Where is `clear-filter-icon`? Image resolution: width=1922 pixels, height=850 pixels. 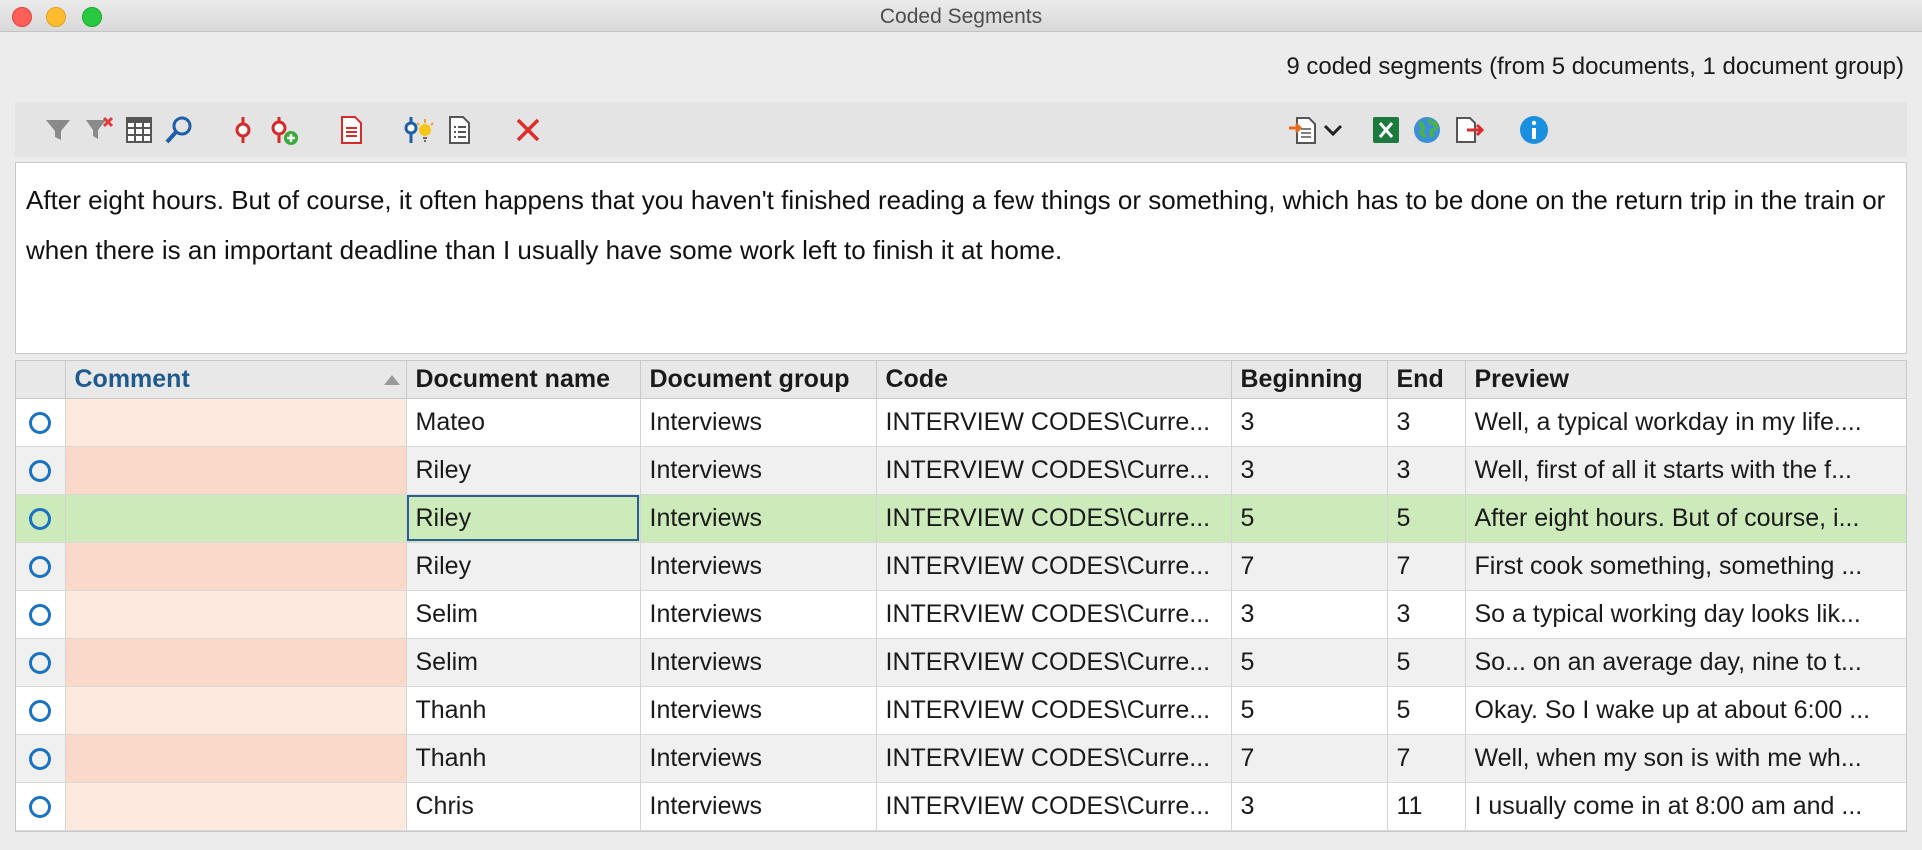 clear-filter-icon is located at coordinates (99, 130).